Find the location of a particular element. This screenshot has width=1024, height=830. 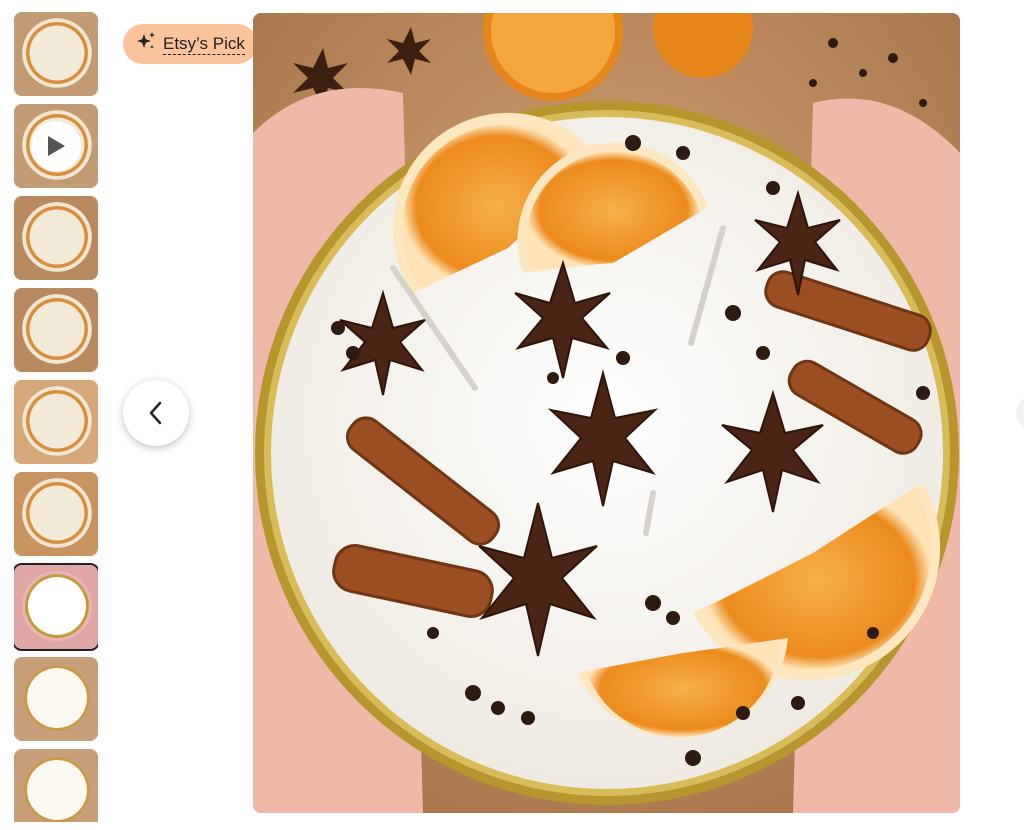

thumbnail-7-active is located at coordinates (56, 607).